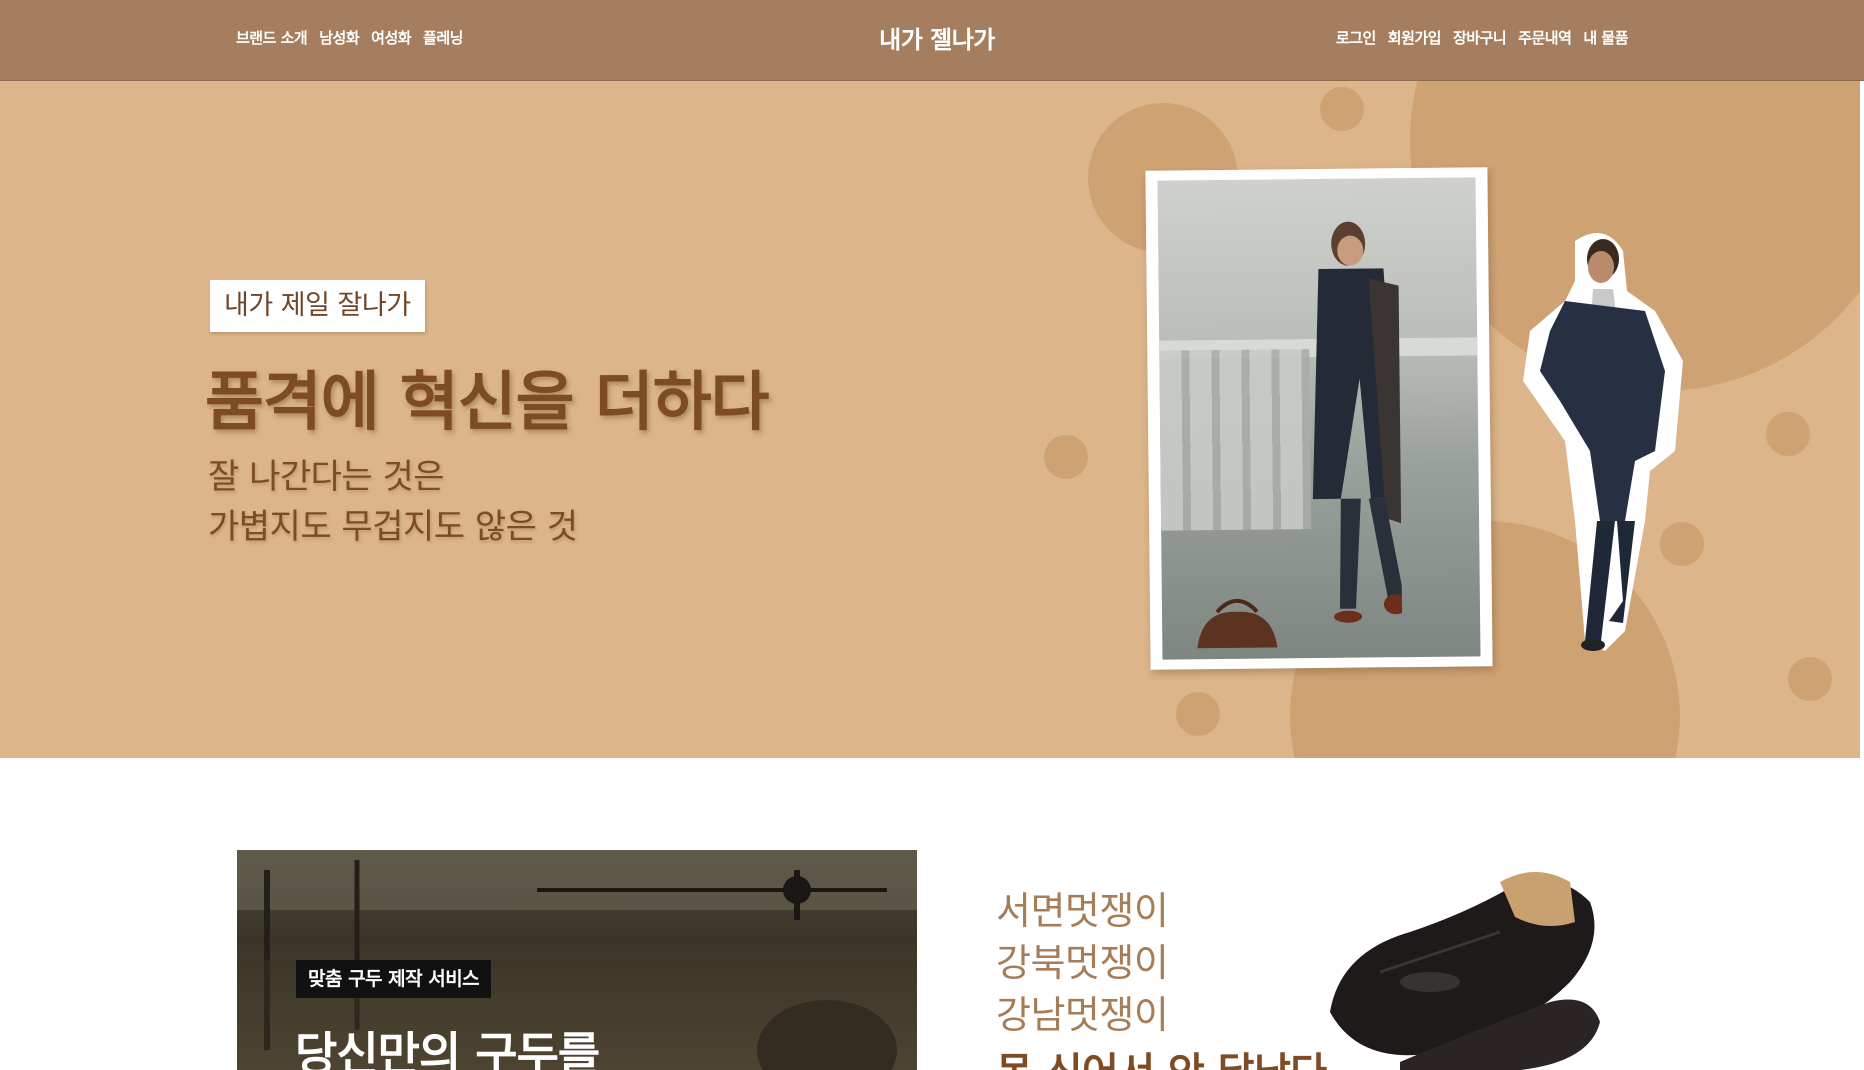  I want to click on promo-bold-line: 못 신어서 안 달났다, so click(1161, 1055).